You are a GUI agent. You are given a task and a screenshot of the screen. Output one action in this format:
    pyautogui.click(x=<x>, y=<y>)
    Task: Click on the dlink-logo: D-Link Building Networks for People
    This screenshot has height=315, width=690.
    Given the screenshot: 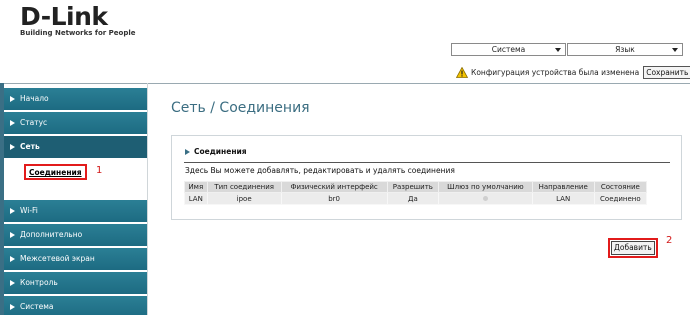 What is the action you would take?
    pyautogui.click(x=78, y=20)
    